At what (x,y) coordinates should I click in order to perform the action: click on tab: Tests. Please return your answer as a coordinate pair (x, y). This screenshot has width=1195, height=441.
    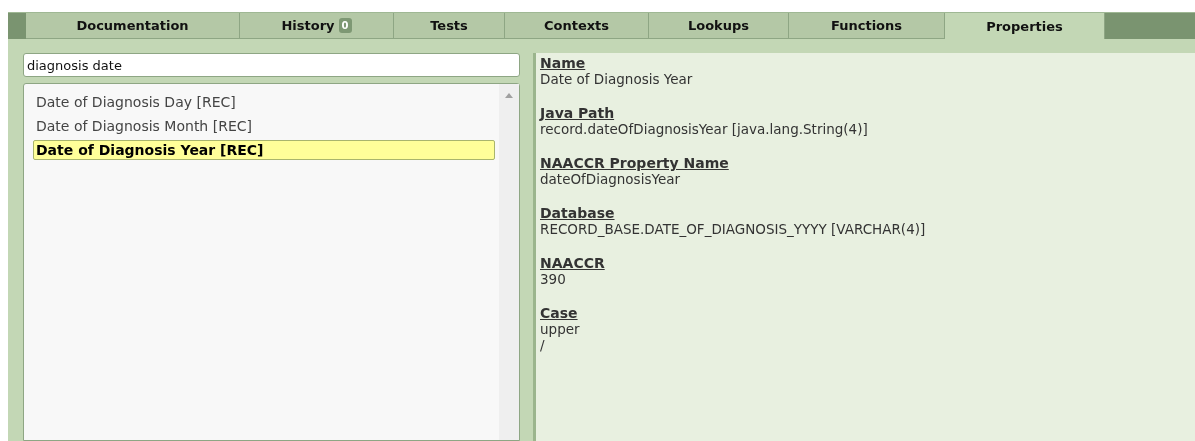
    Looking at the image, I should click on (449, 26).